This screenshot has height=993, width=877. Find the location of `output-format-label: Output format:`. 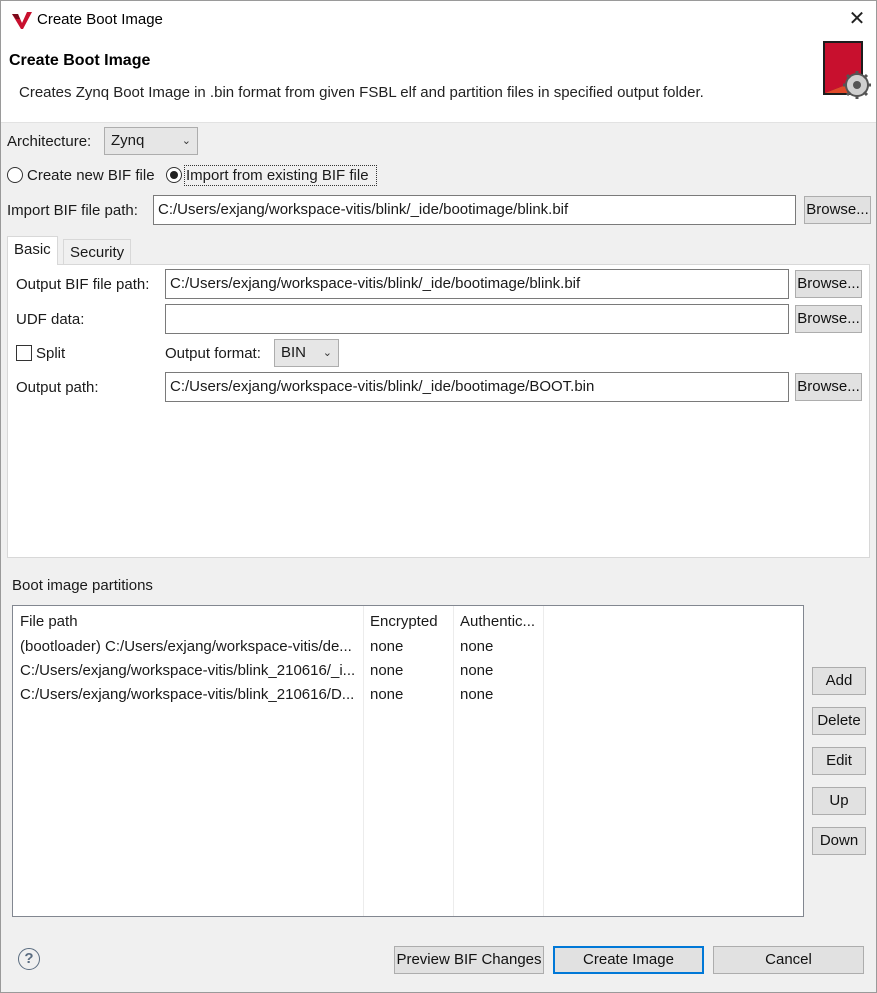

output-format-label: Output format: is located at coordinates (213, 353).